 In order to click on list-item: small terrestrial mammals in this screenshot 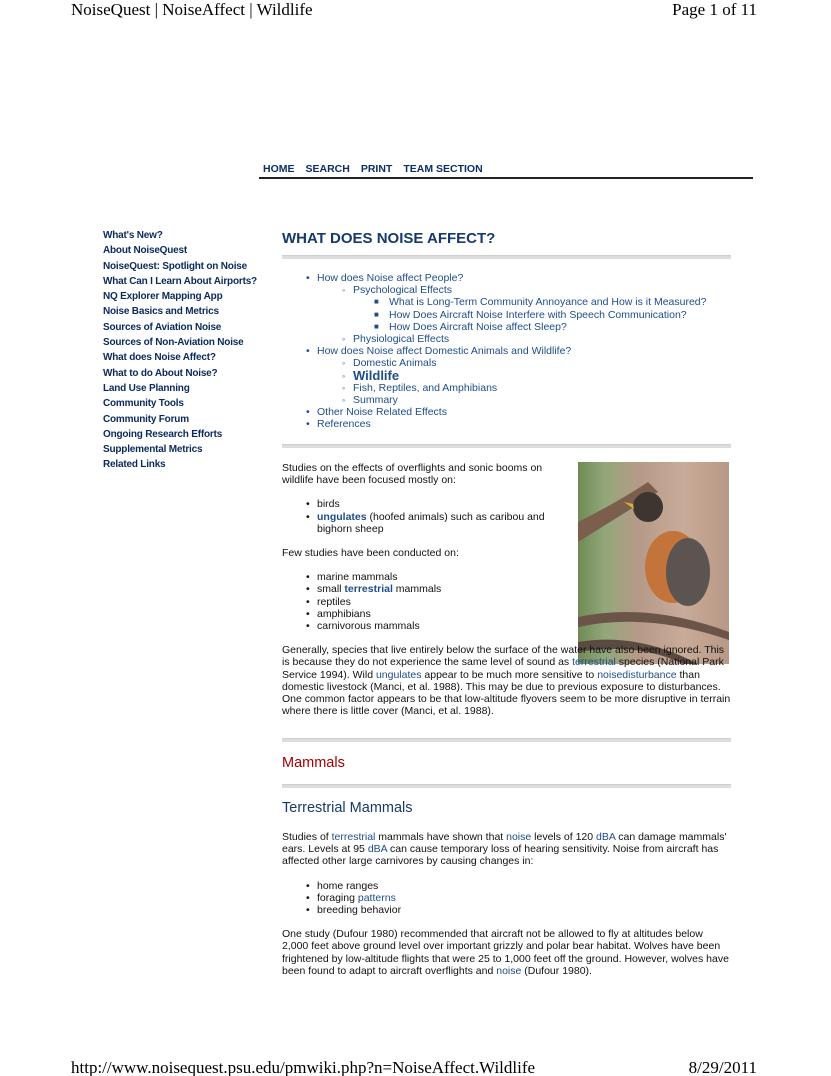, I will do `click(506, 589)`.